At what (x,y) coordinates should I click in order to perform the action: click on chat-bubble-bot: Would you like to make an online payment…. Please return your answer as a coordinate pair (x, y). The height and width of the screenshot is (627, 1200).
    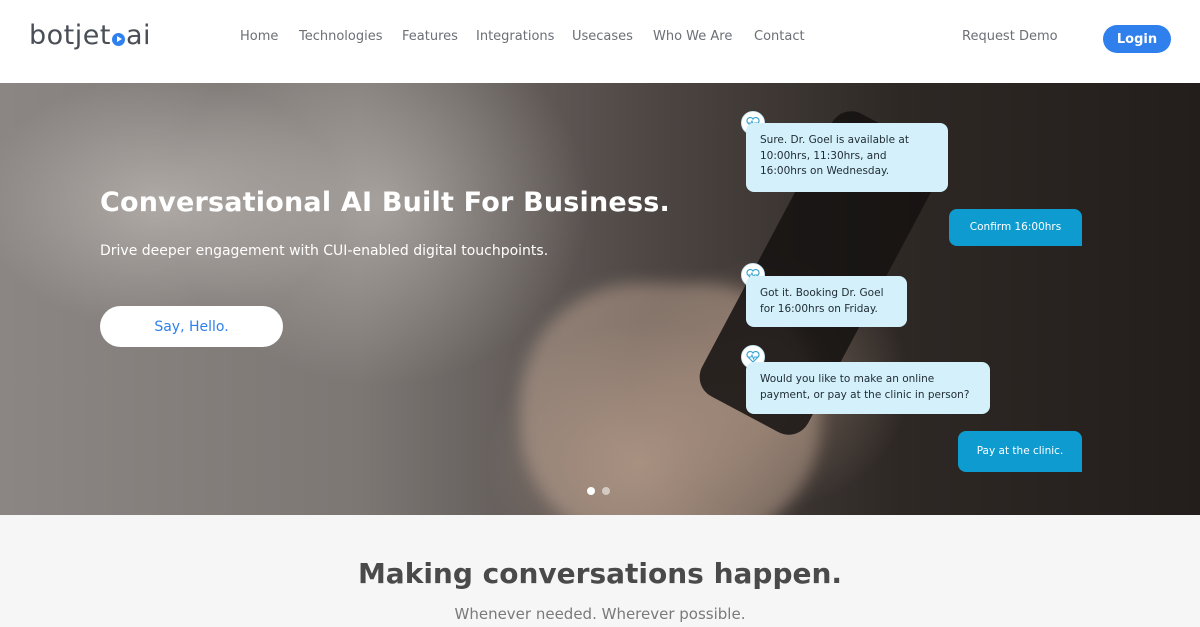
    Looking at the image, I should click on (868, 388).